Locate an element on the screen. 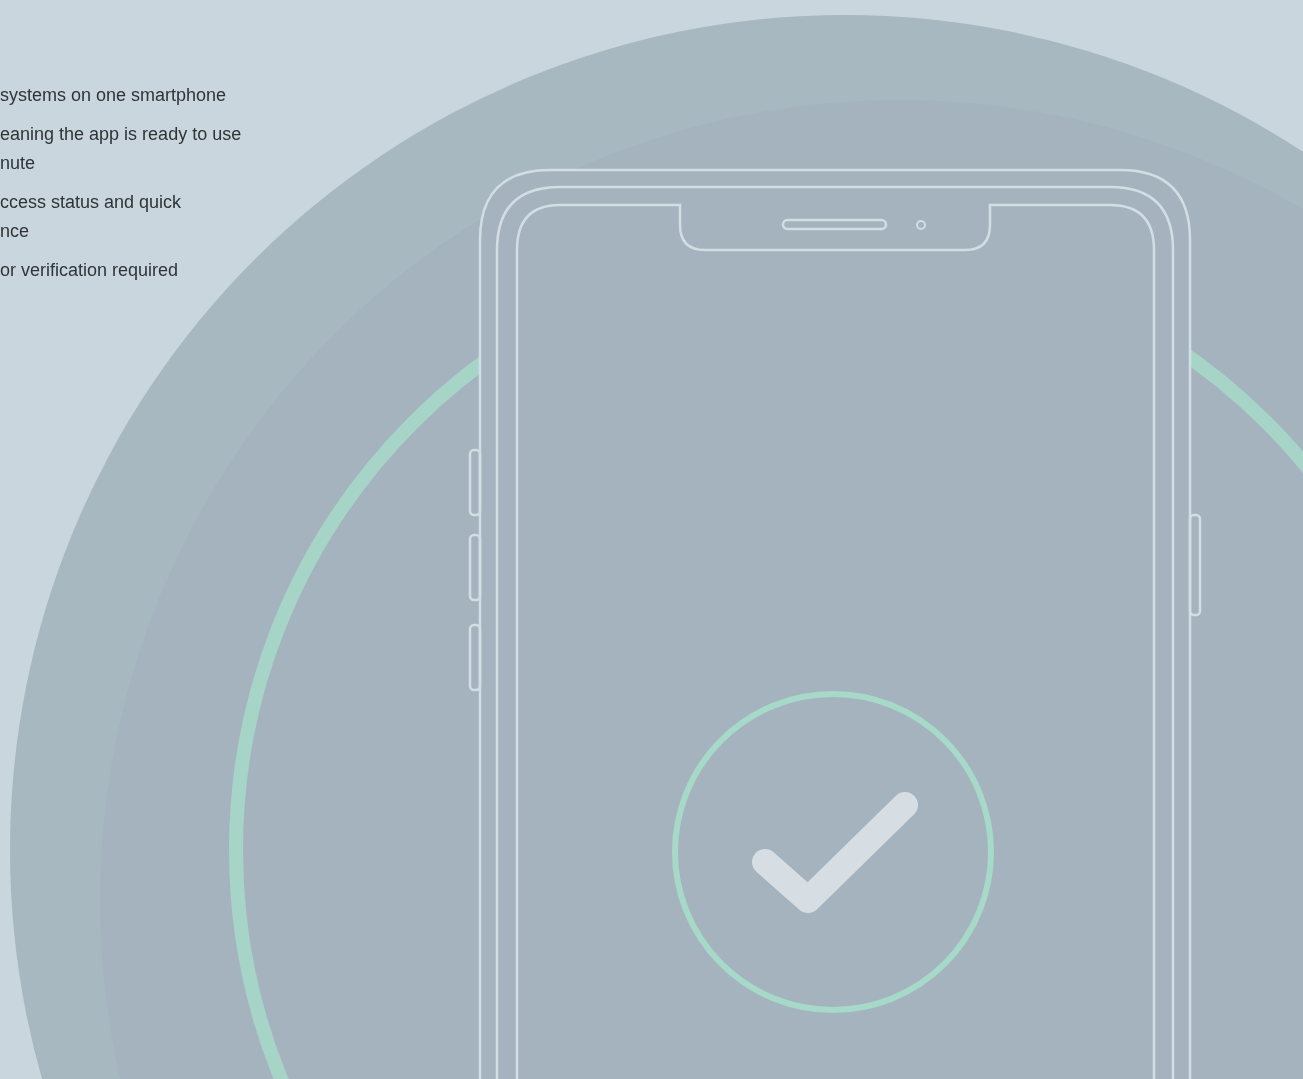  feature-text: ccess status and quick nce is located at coordinates (91, 217).